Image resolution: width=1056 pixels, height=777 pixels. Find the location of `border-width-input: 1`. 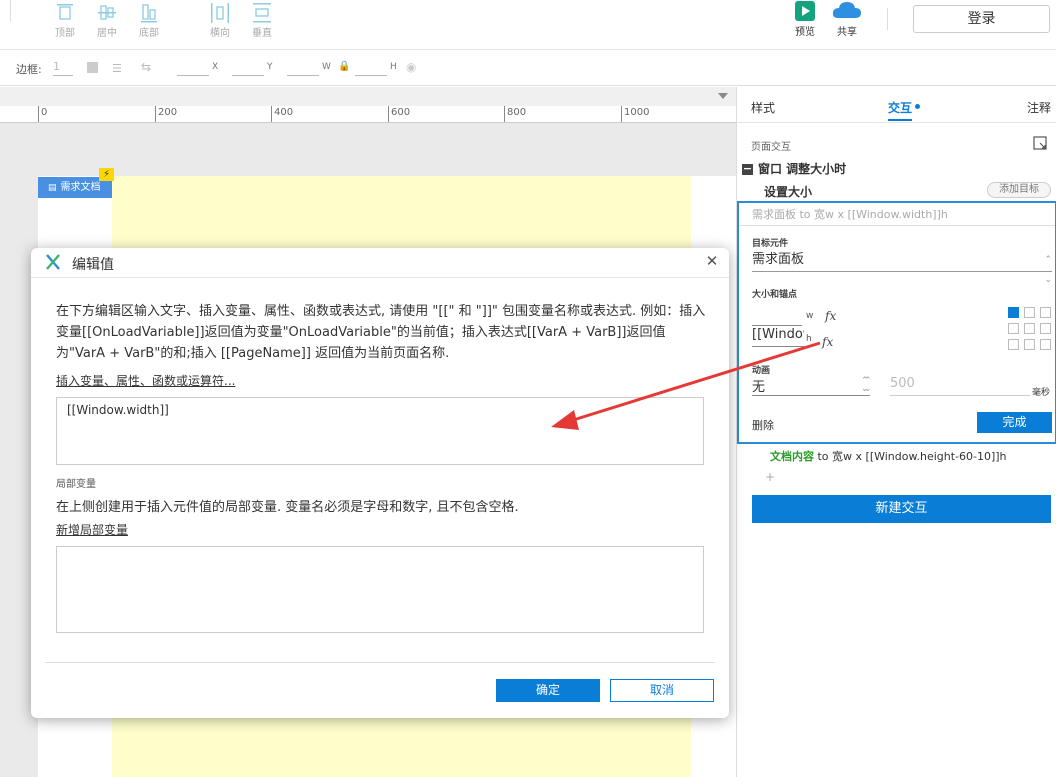

border-width-input: 1 is located at coordinates (63, 68).